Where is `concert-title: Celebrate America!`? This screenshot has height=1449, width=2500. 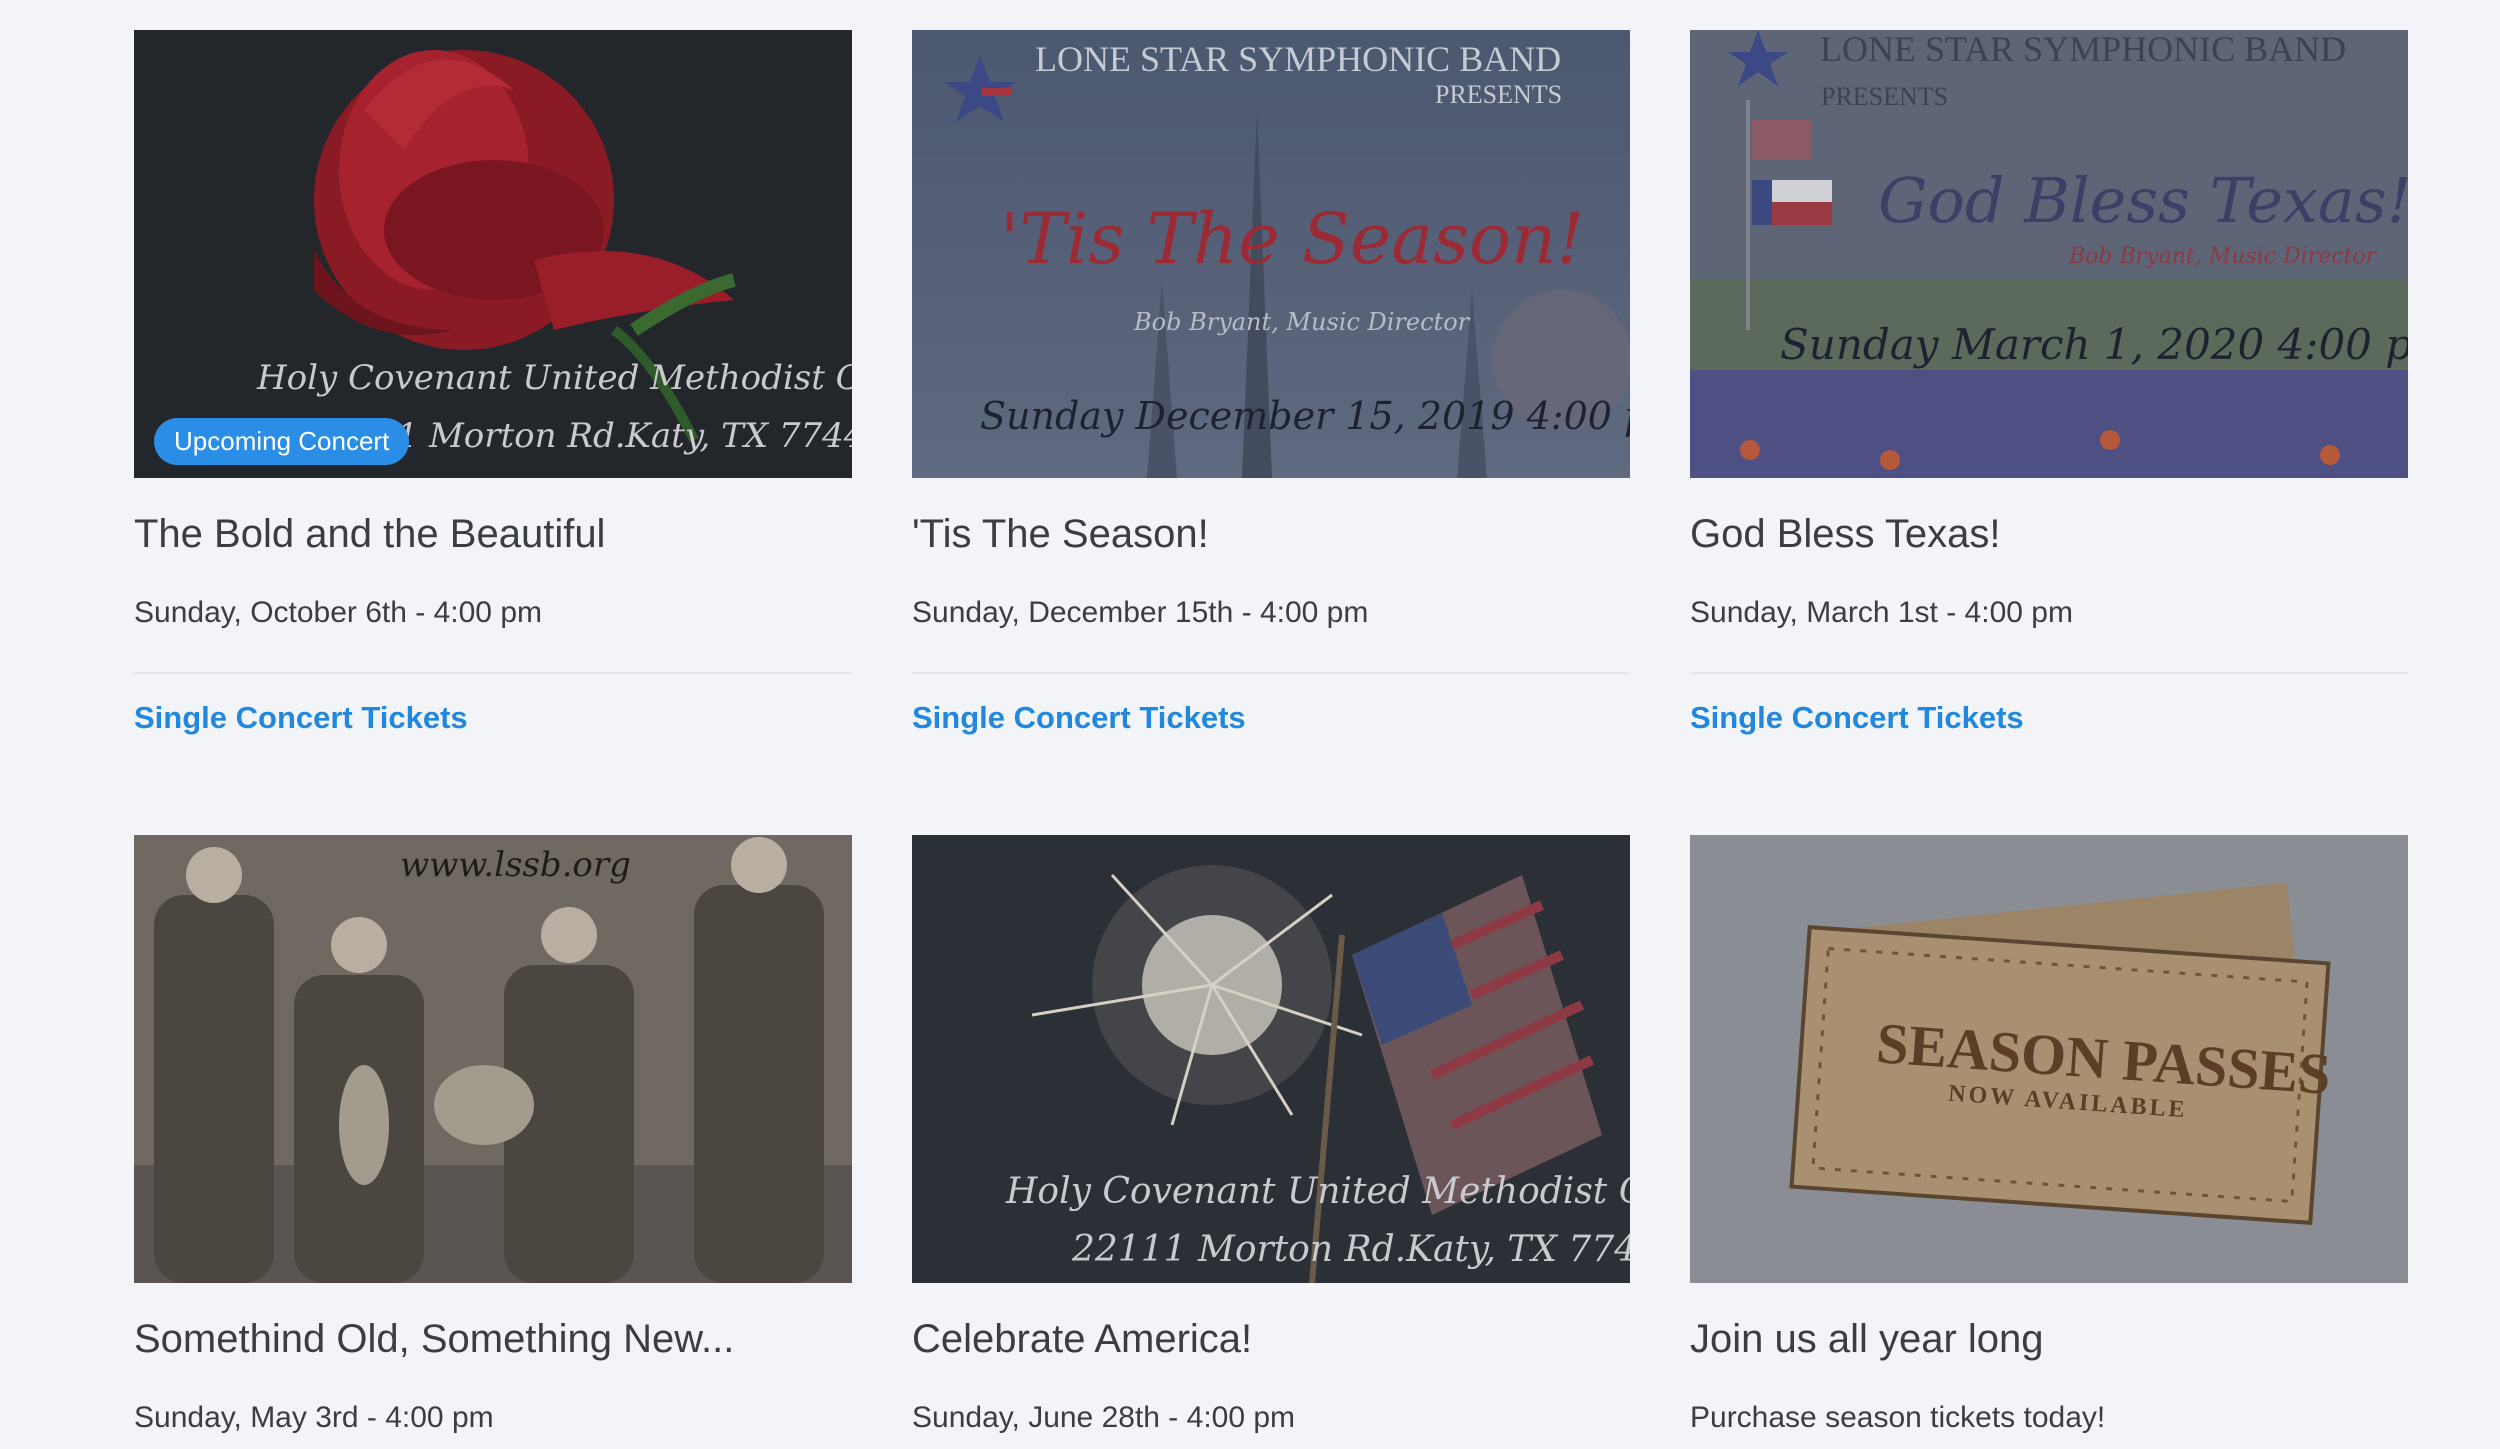 concert-title: Celebrate America! is located at coordinates (1082, 1339).